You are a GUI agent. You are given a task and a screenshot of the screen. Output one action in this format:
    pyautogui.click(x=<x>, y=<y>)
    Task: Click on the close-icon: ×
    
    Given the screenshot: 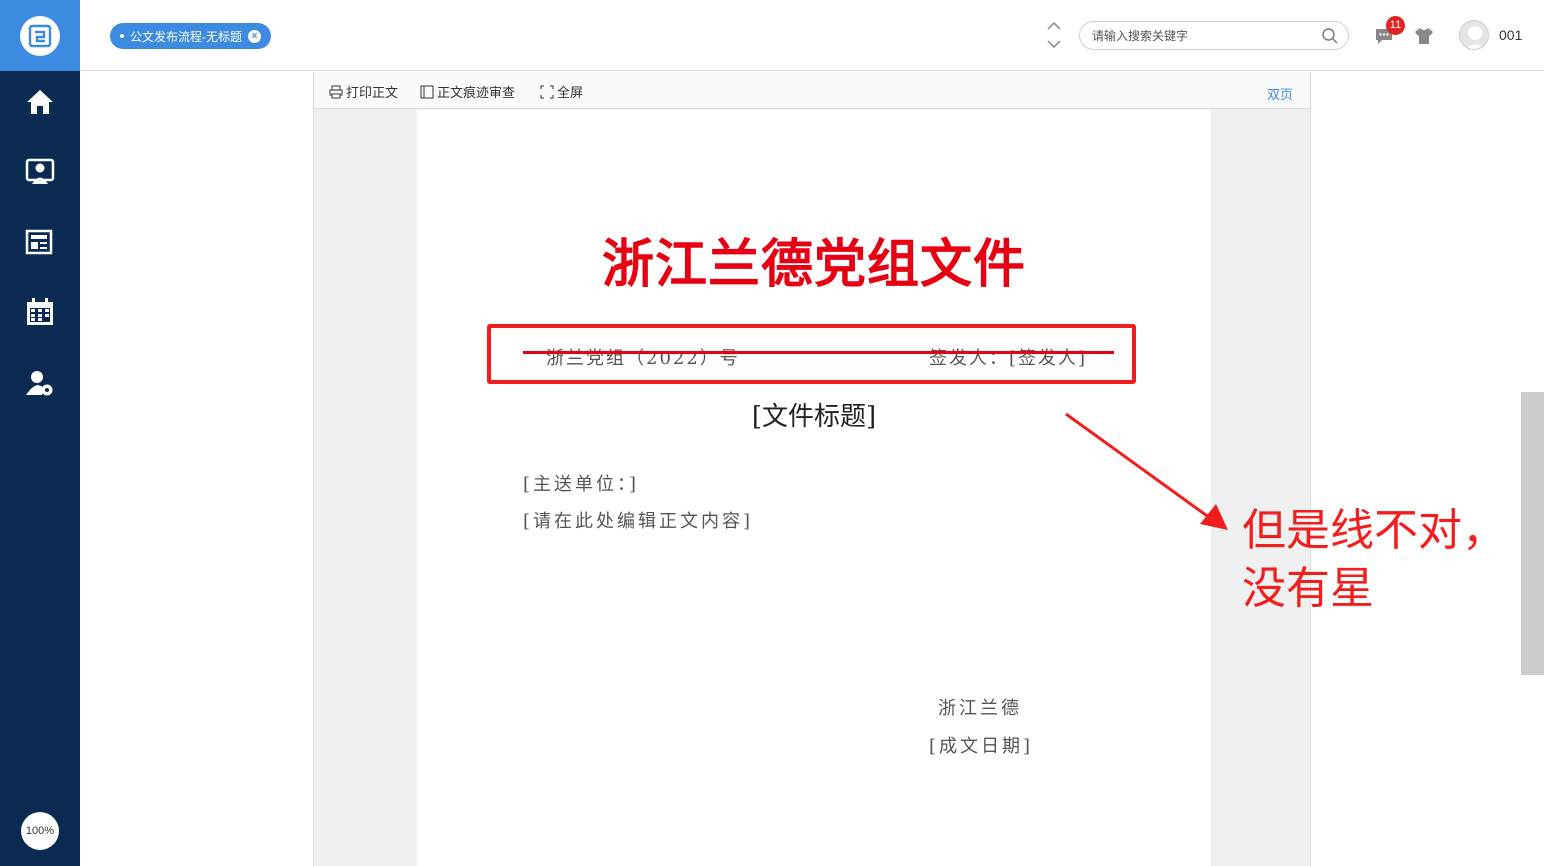 What is the action you would take?
    pyautogui.click(x=254, y=36)
    